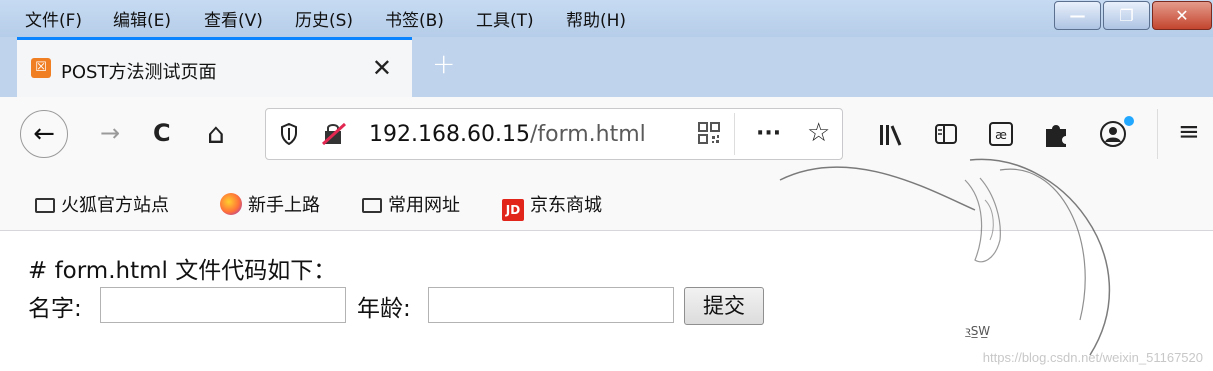  Describe the element at coordinates (424, 205) in the screenshot. I see `bookmark-label: 常用网址` at that location.